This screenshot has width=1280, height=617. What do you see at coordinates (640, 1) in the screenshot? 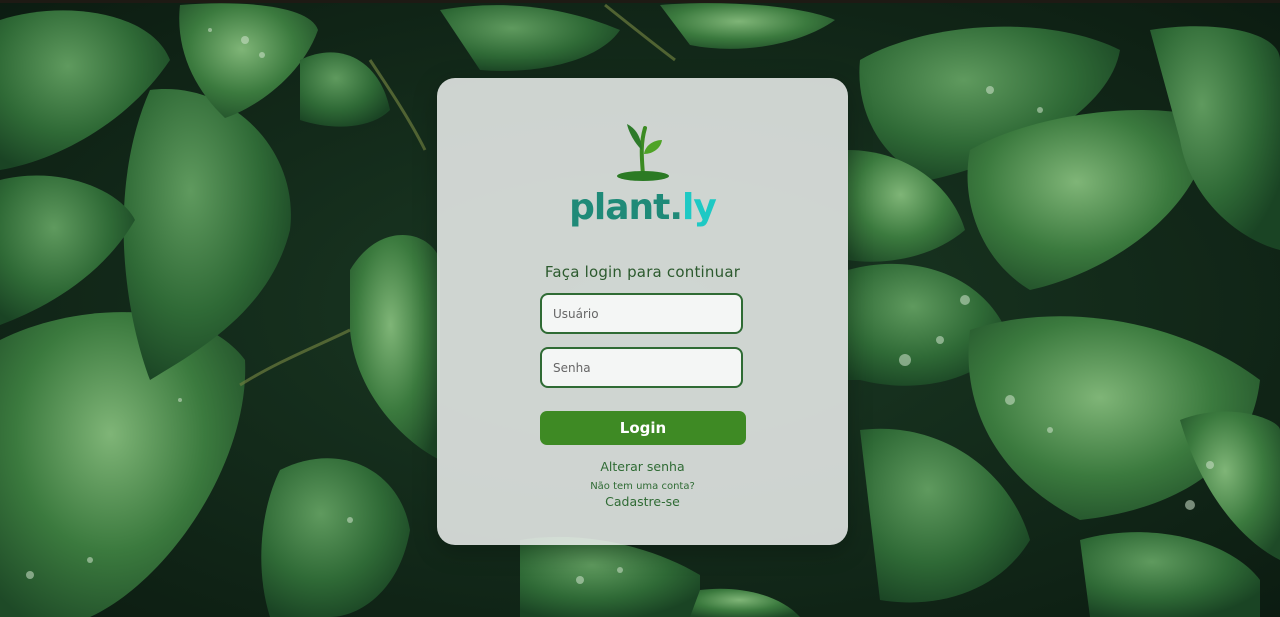
I see `top-border` at bounding box center [640, 1].